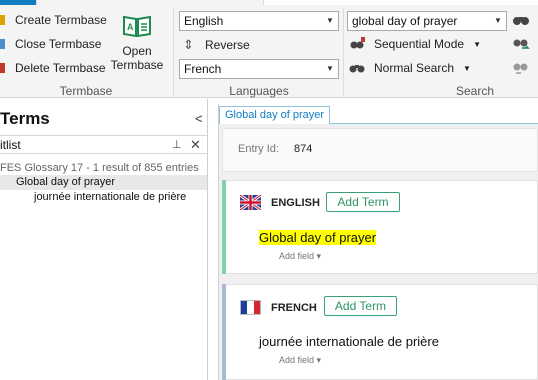 The image size is (538, 380). Describe the element at coordinates (405, 21) in the screenshot. I see `search-input-value: global day of prayer` at that location.